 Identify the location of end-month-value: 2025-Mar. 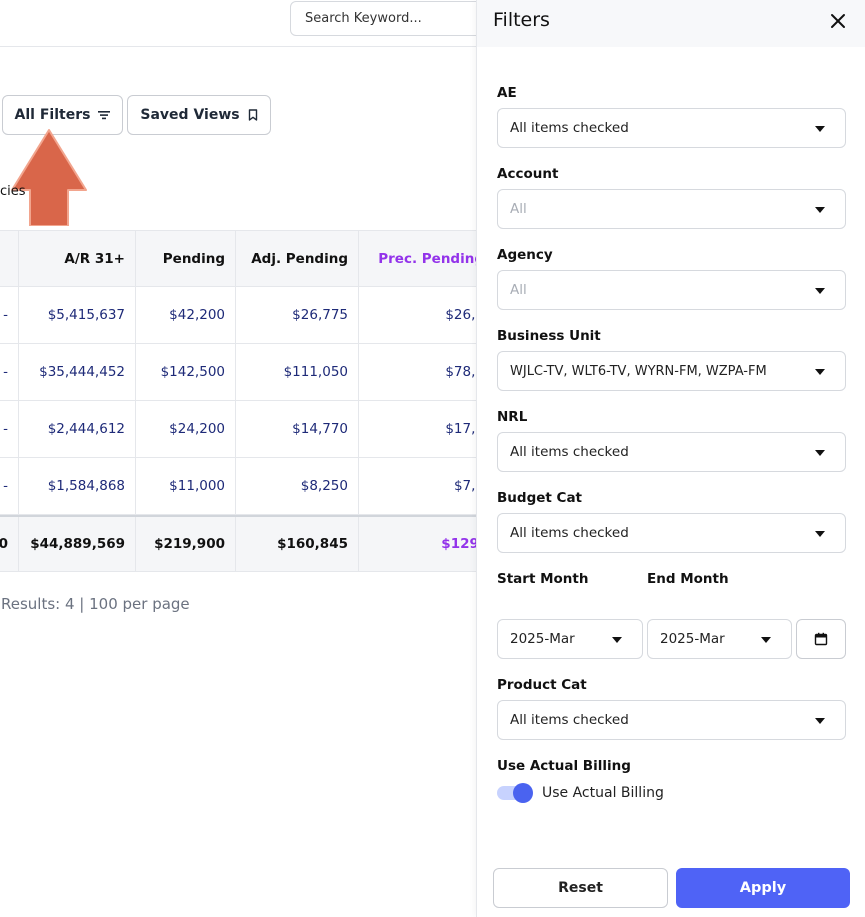
(692, 639).